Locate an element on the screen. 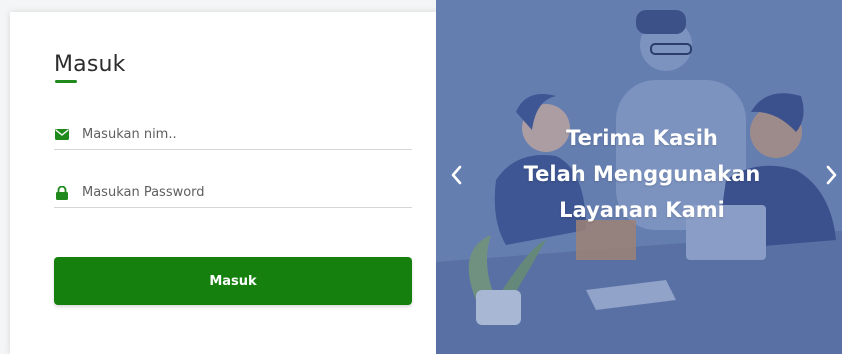 The image size is (842, 354). nim-input is located at coordinates (242, 134).